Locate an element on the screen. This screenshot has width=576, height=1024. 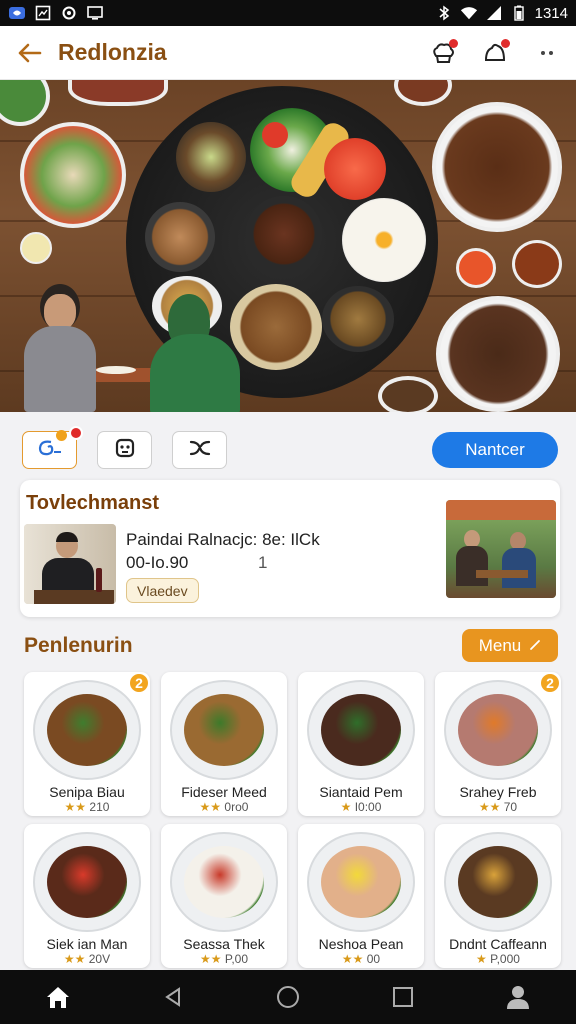
status-bar: 1314 is located at coordinates (288, 13).